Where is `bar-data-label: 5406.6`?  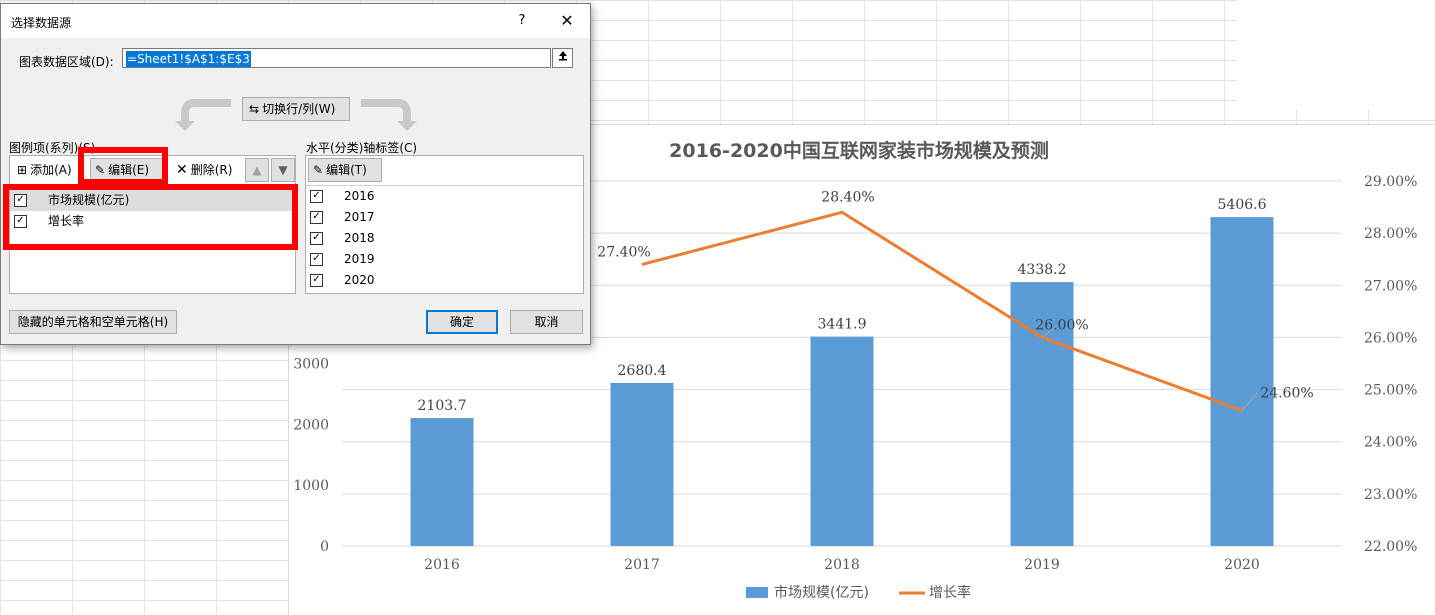 bar-data-label: 5406.6 is located at coordinates (1242, 205).